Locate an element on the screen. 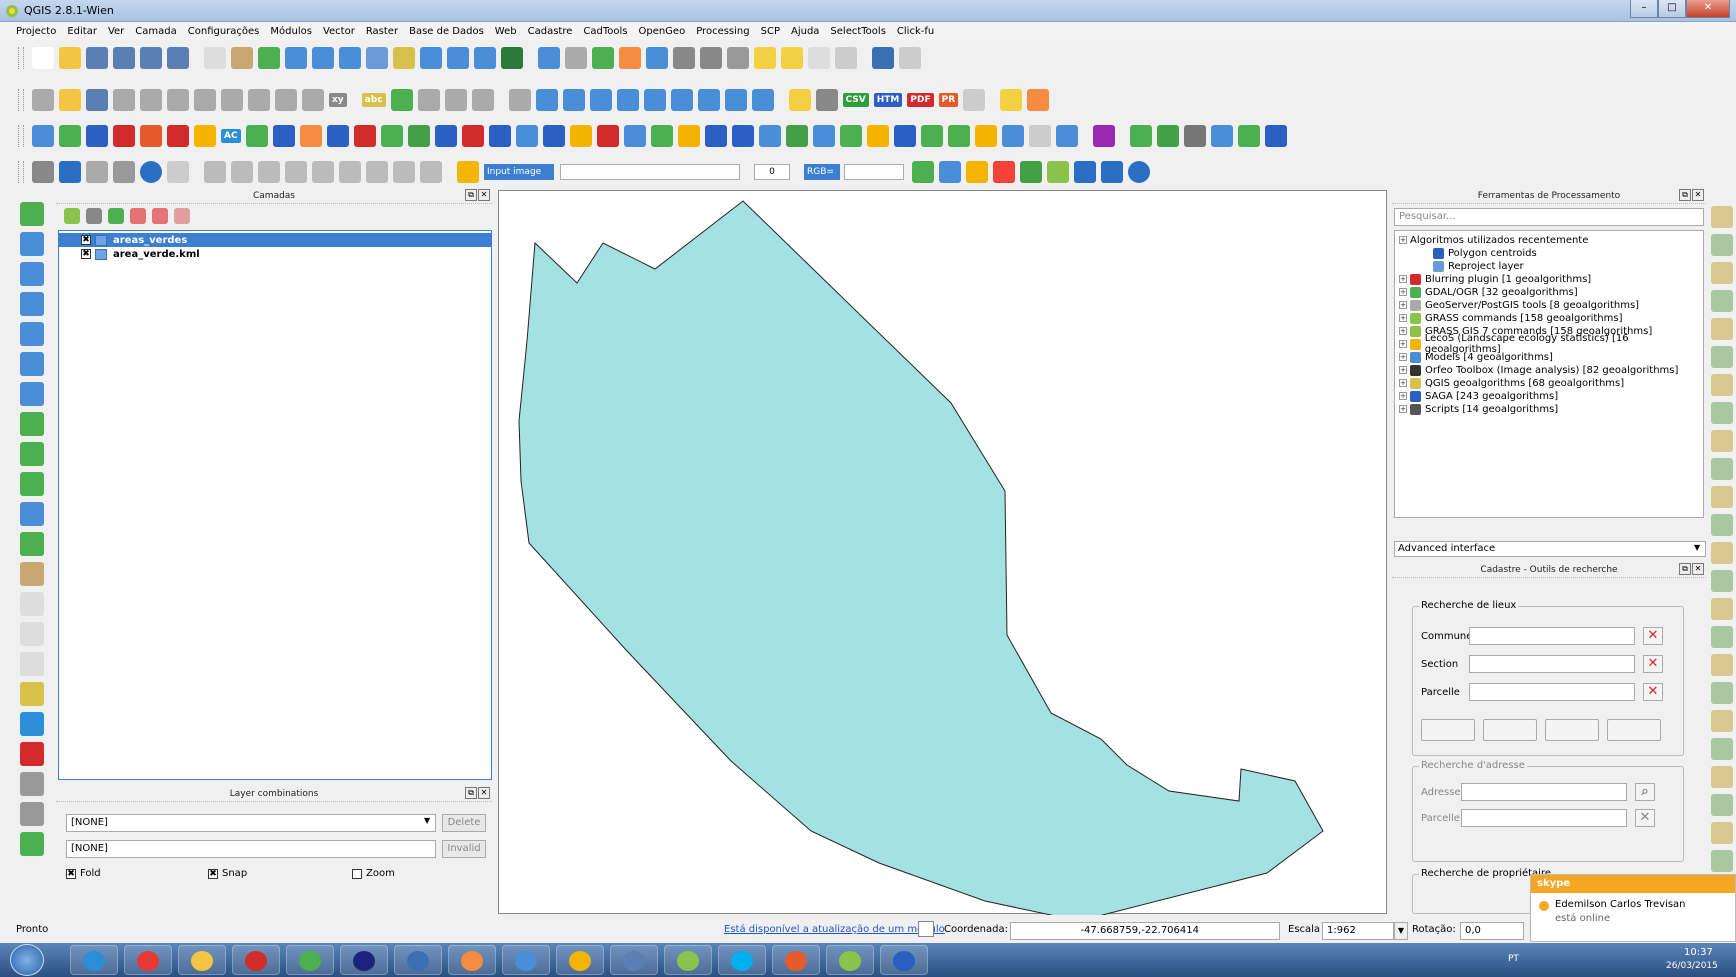 The width and height of the screenshot is (1736, 977). geo-tool-1-icon is located at coordinates (1722, 245).